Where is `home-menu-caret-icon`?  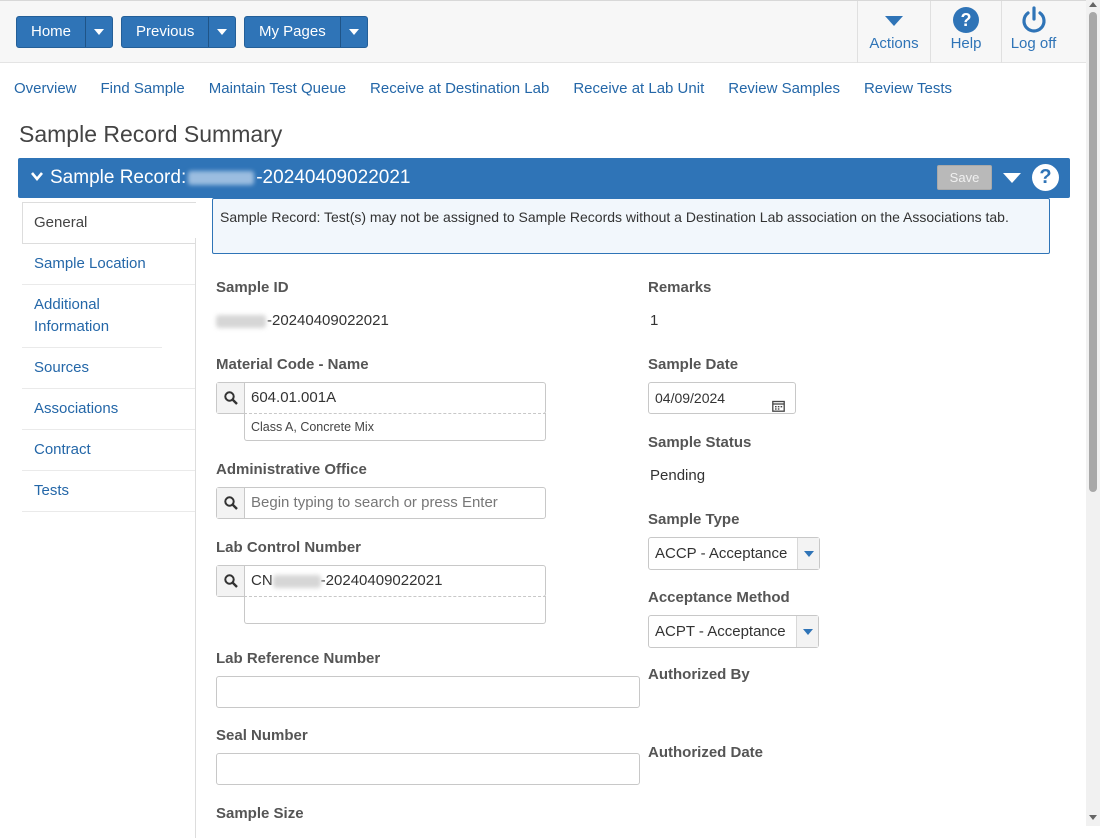 home-menu-caret-icon is located at coordinates (98, 32).